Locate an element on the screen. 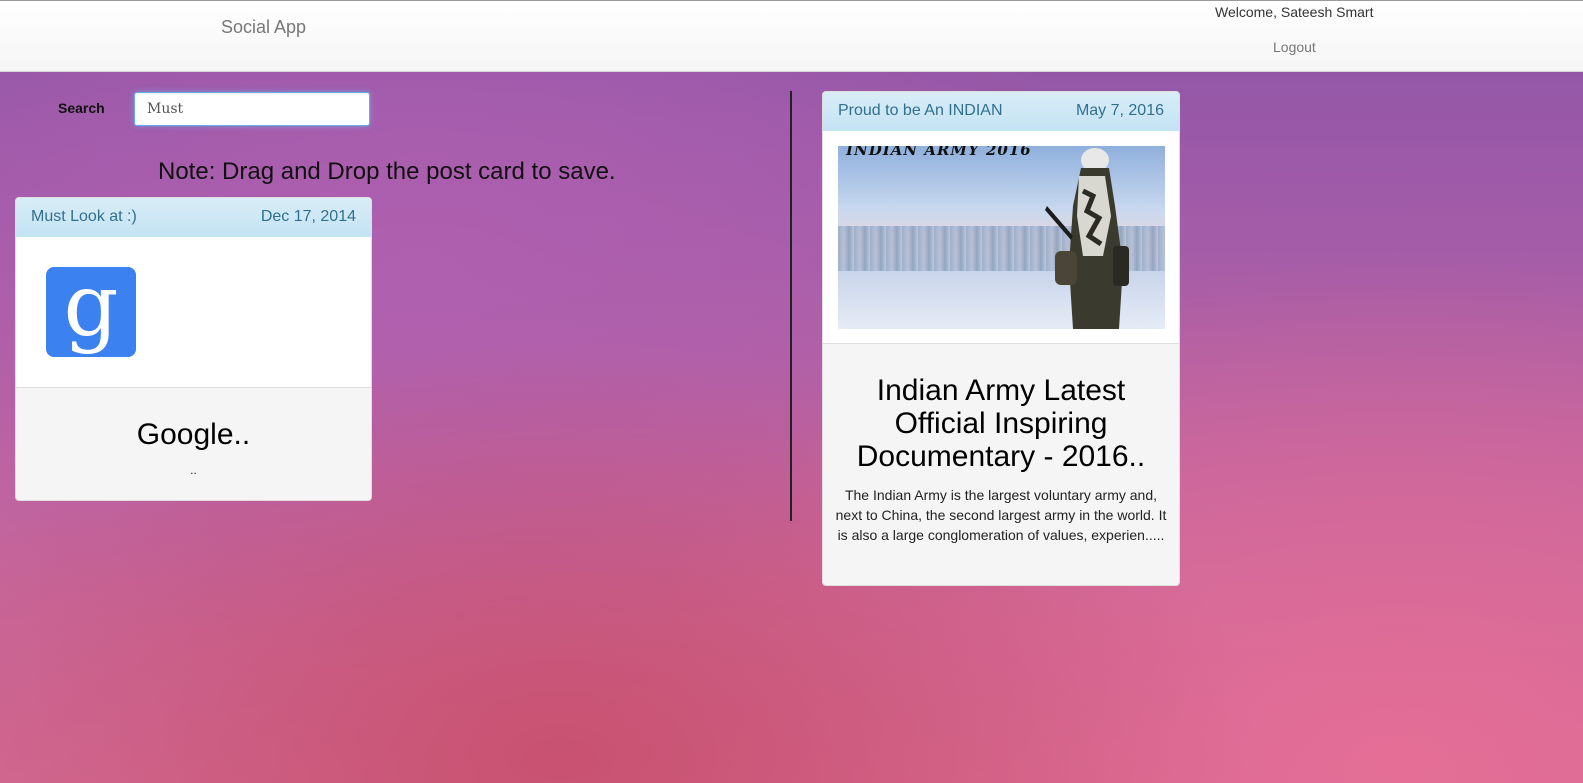 The image size is (1583, 783). app-brand: Social App is located at coordinates (263, 27).